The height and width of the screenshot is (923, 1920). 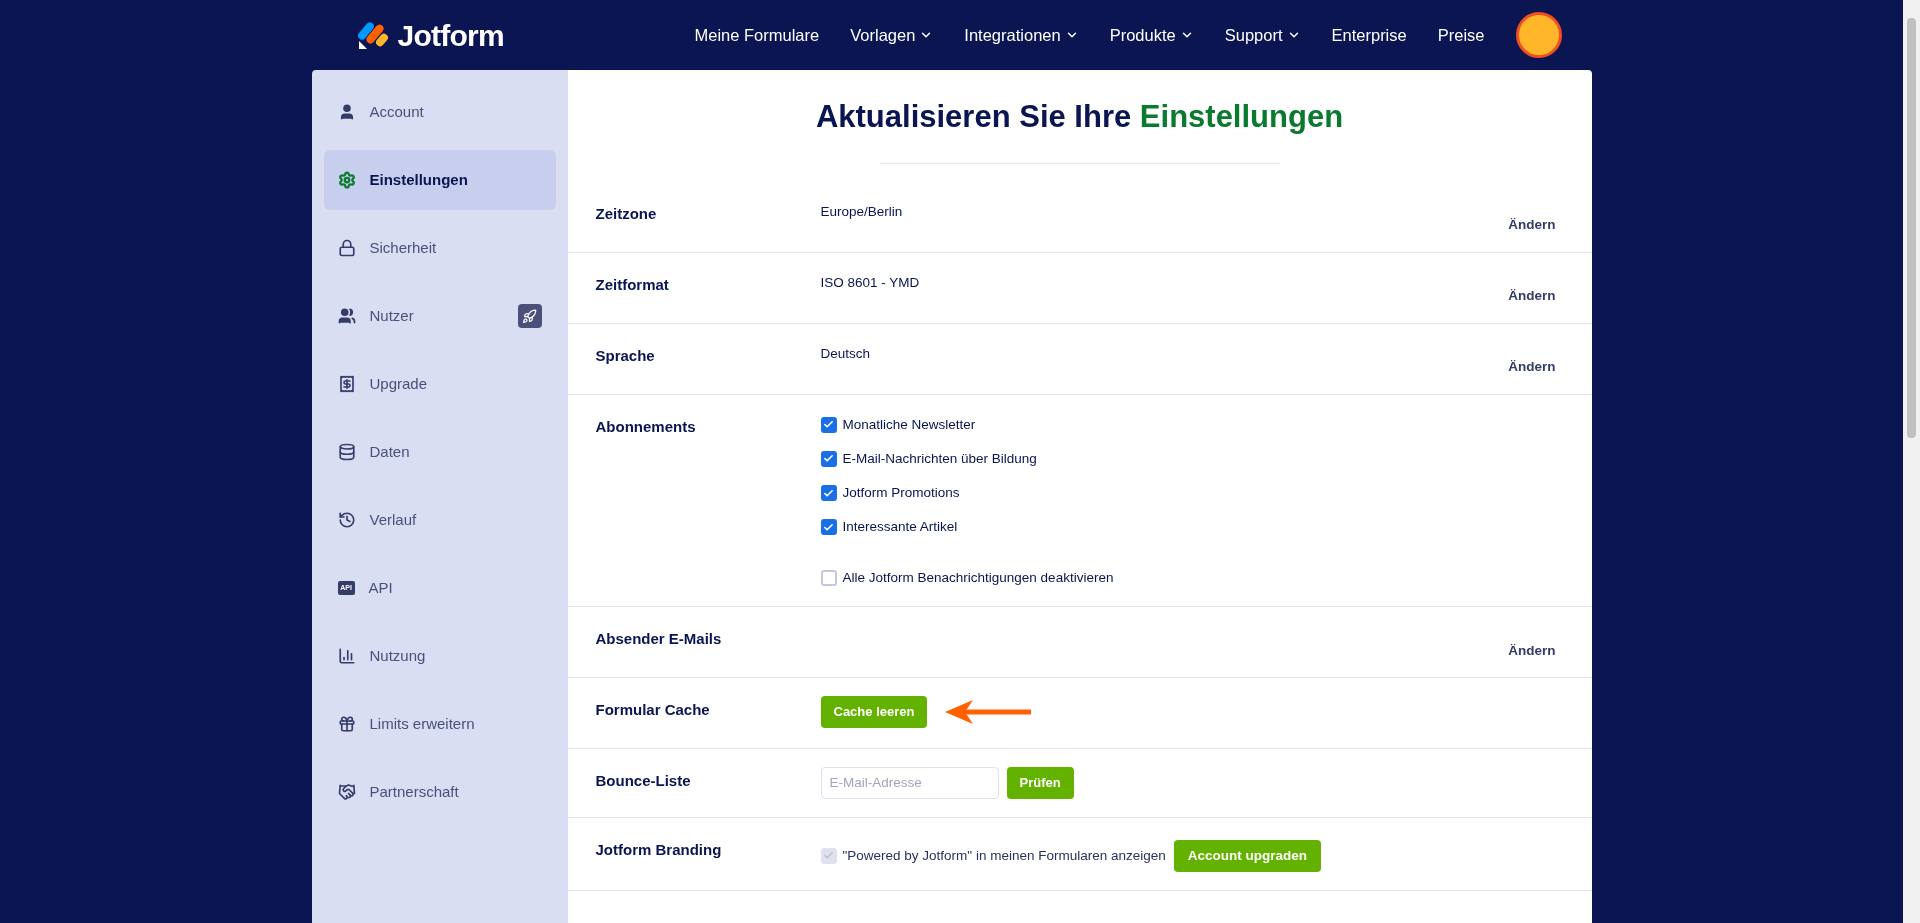 I want to click on sidebar-label: Verlauf, so click(x=393, y=519).